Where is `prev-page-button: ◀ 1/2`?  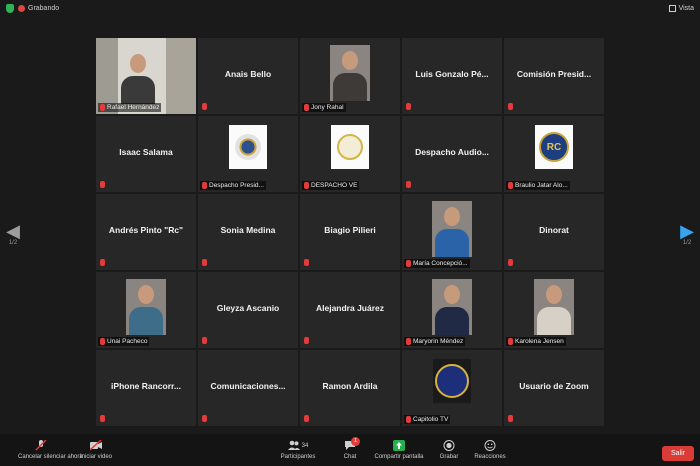 prev-page-button: ◀ 1/2 is located at coordinates (13, 234).